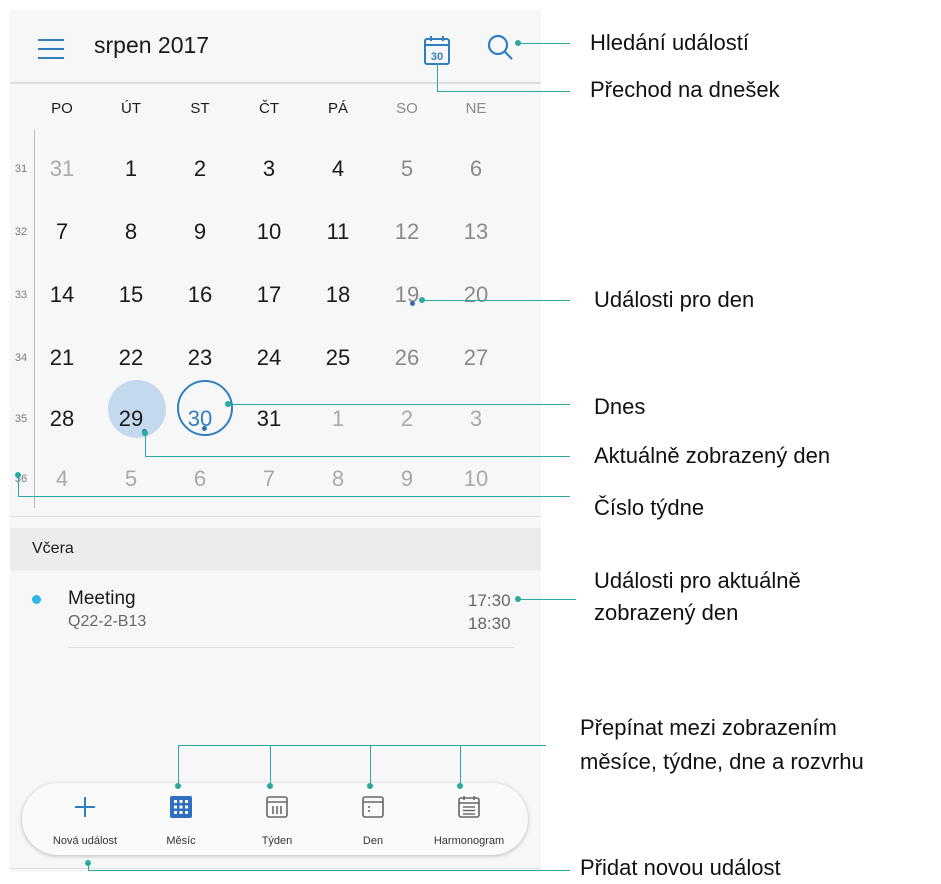  Describe the element at coordinates (697, 580) in the screenshot. I see `annotation-shown-day-events: Události pro aktuálně` at that location.